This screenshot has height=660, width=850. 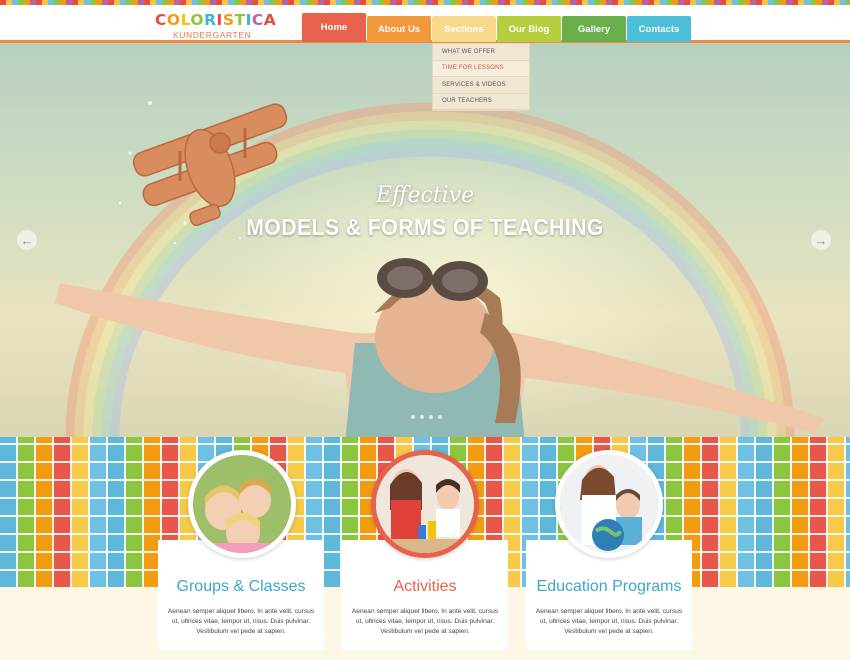 I want to click on logo-letter: A, so click(x=270, y=20).